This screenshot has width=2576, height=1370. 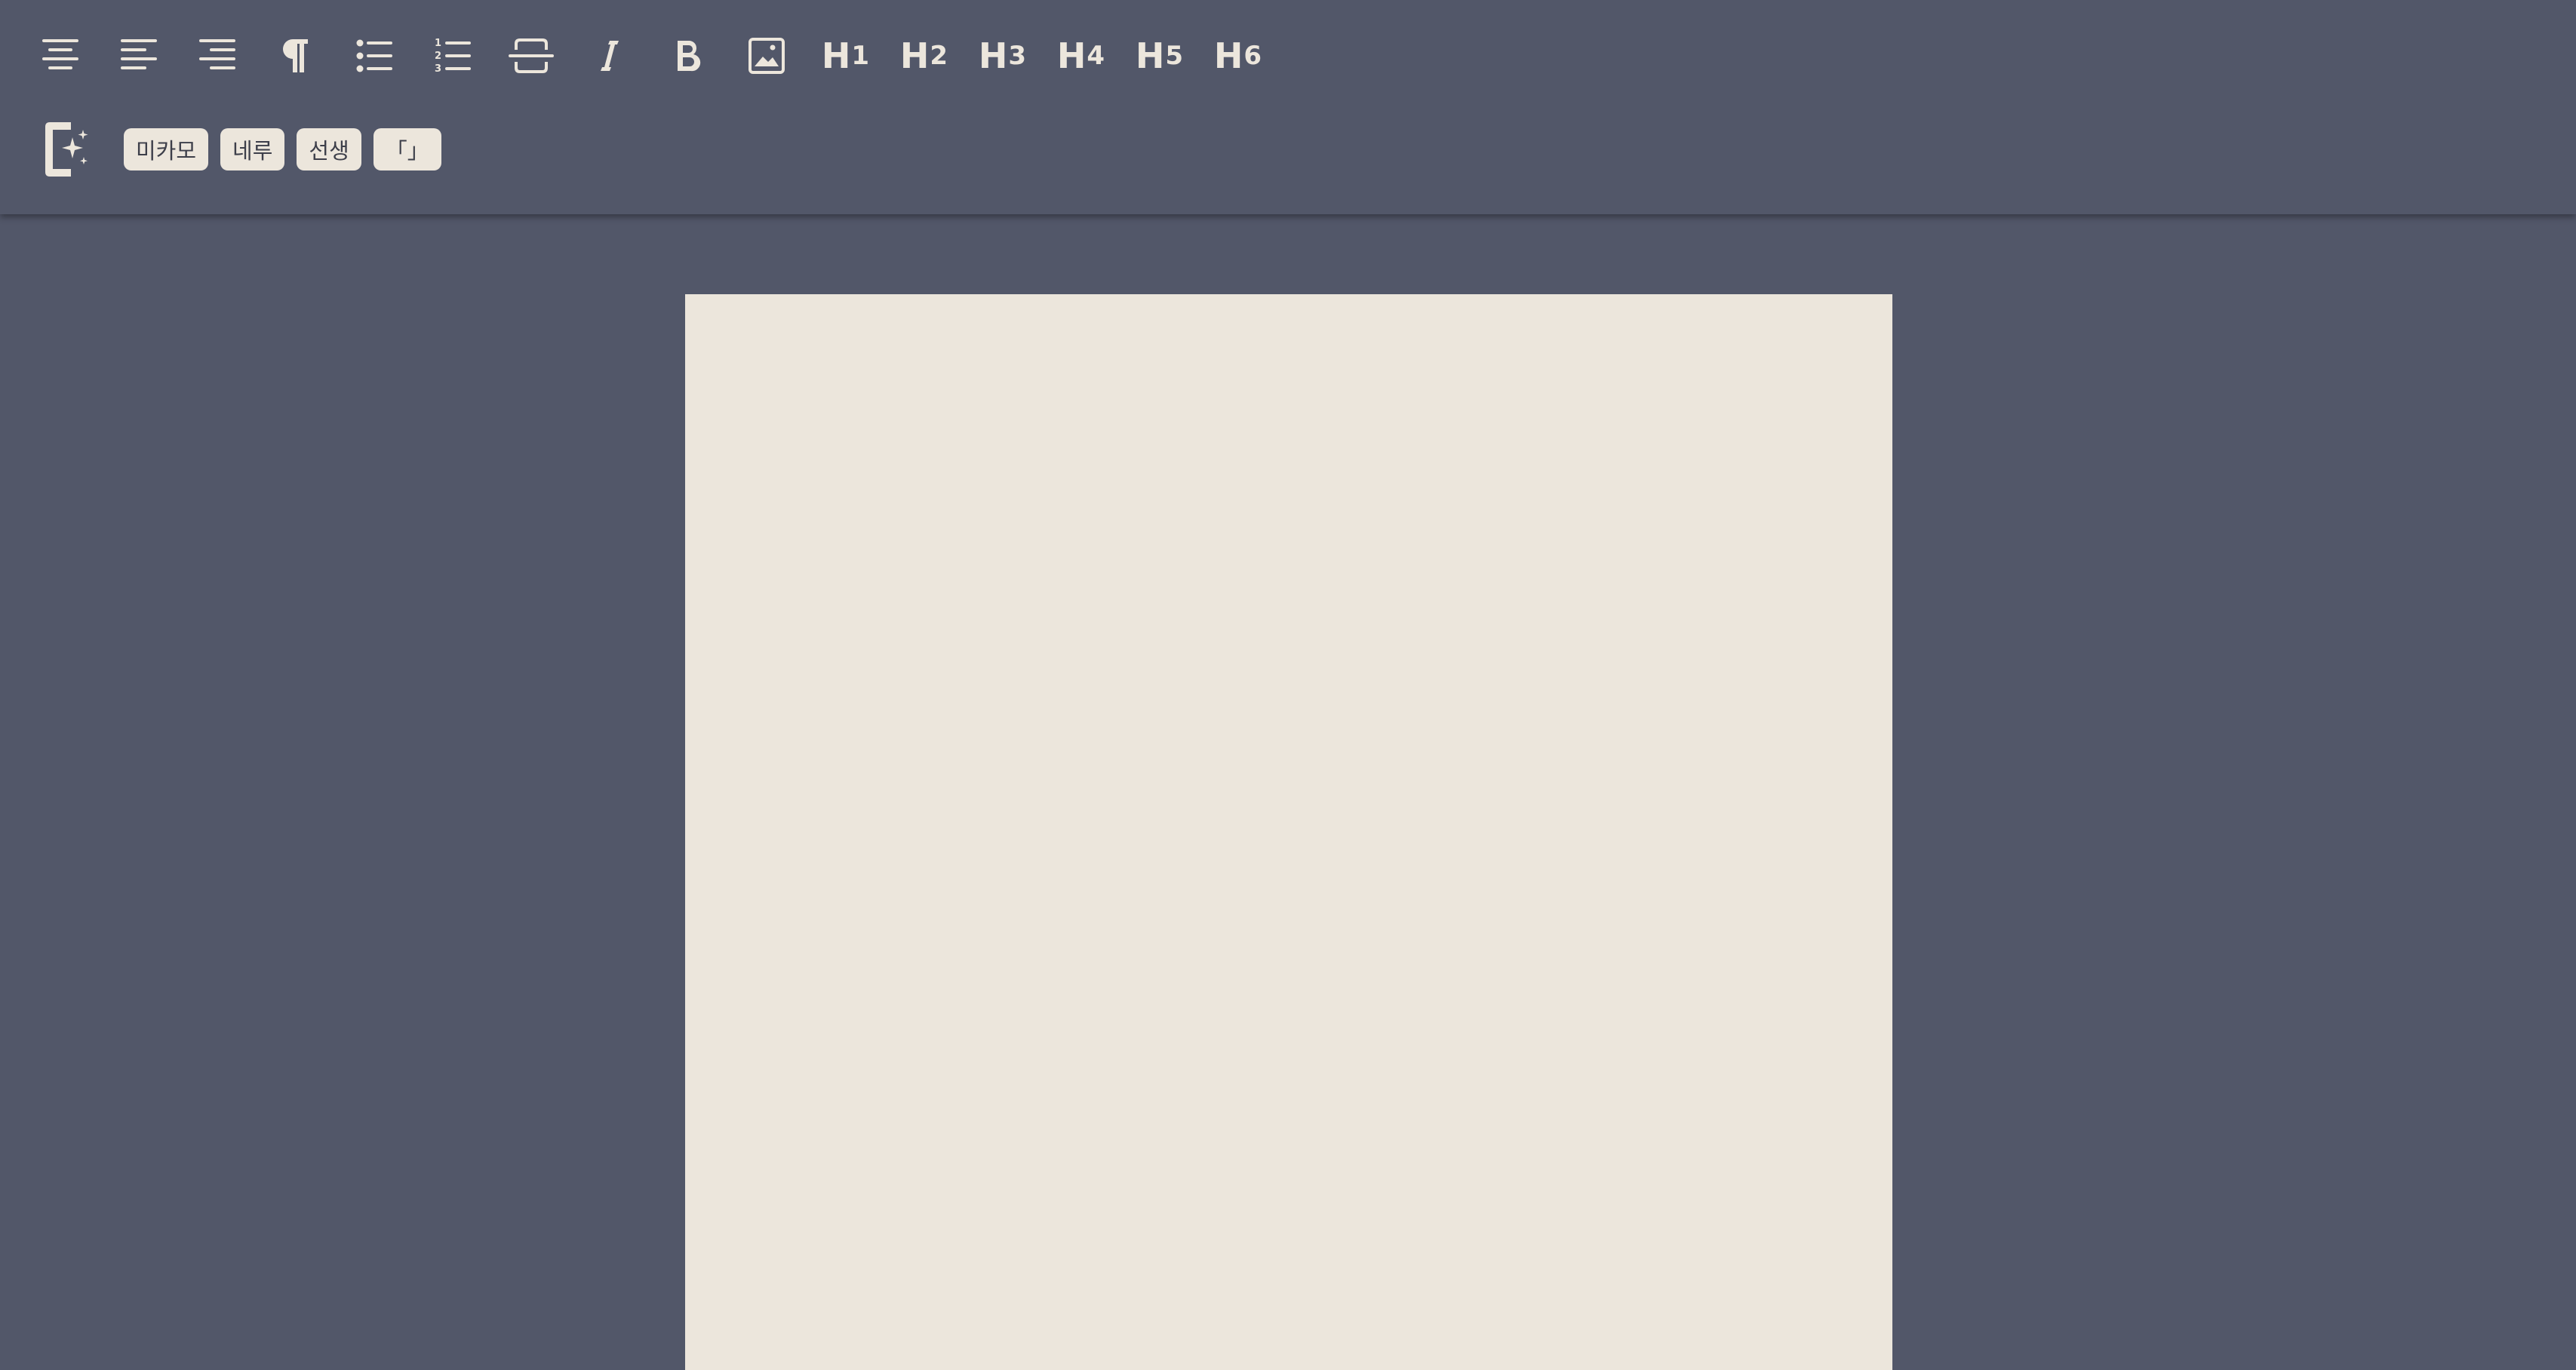 I want to click on document-sparkle-icon, so click(x=66, y=150).